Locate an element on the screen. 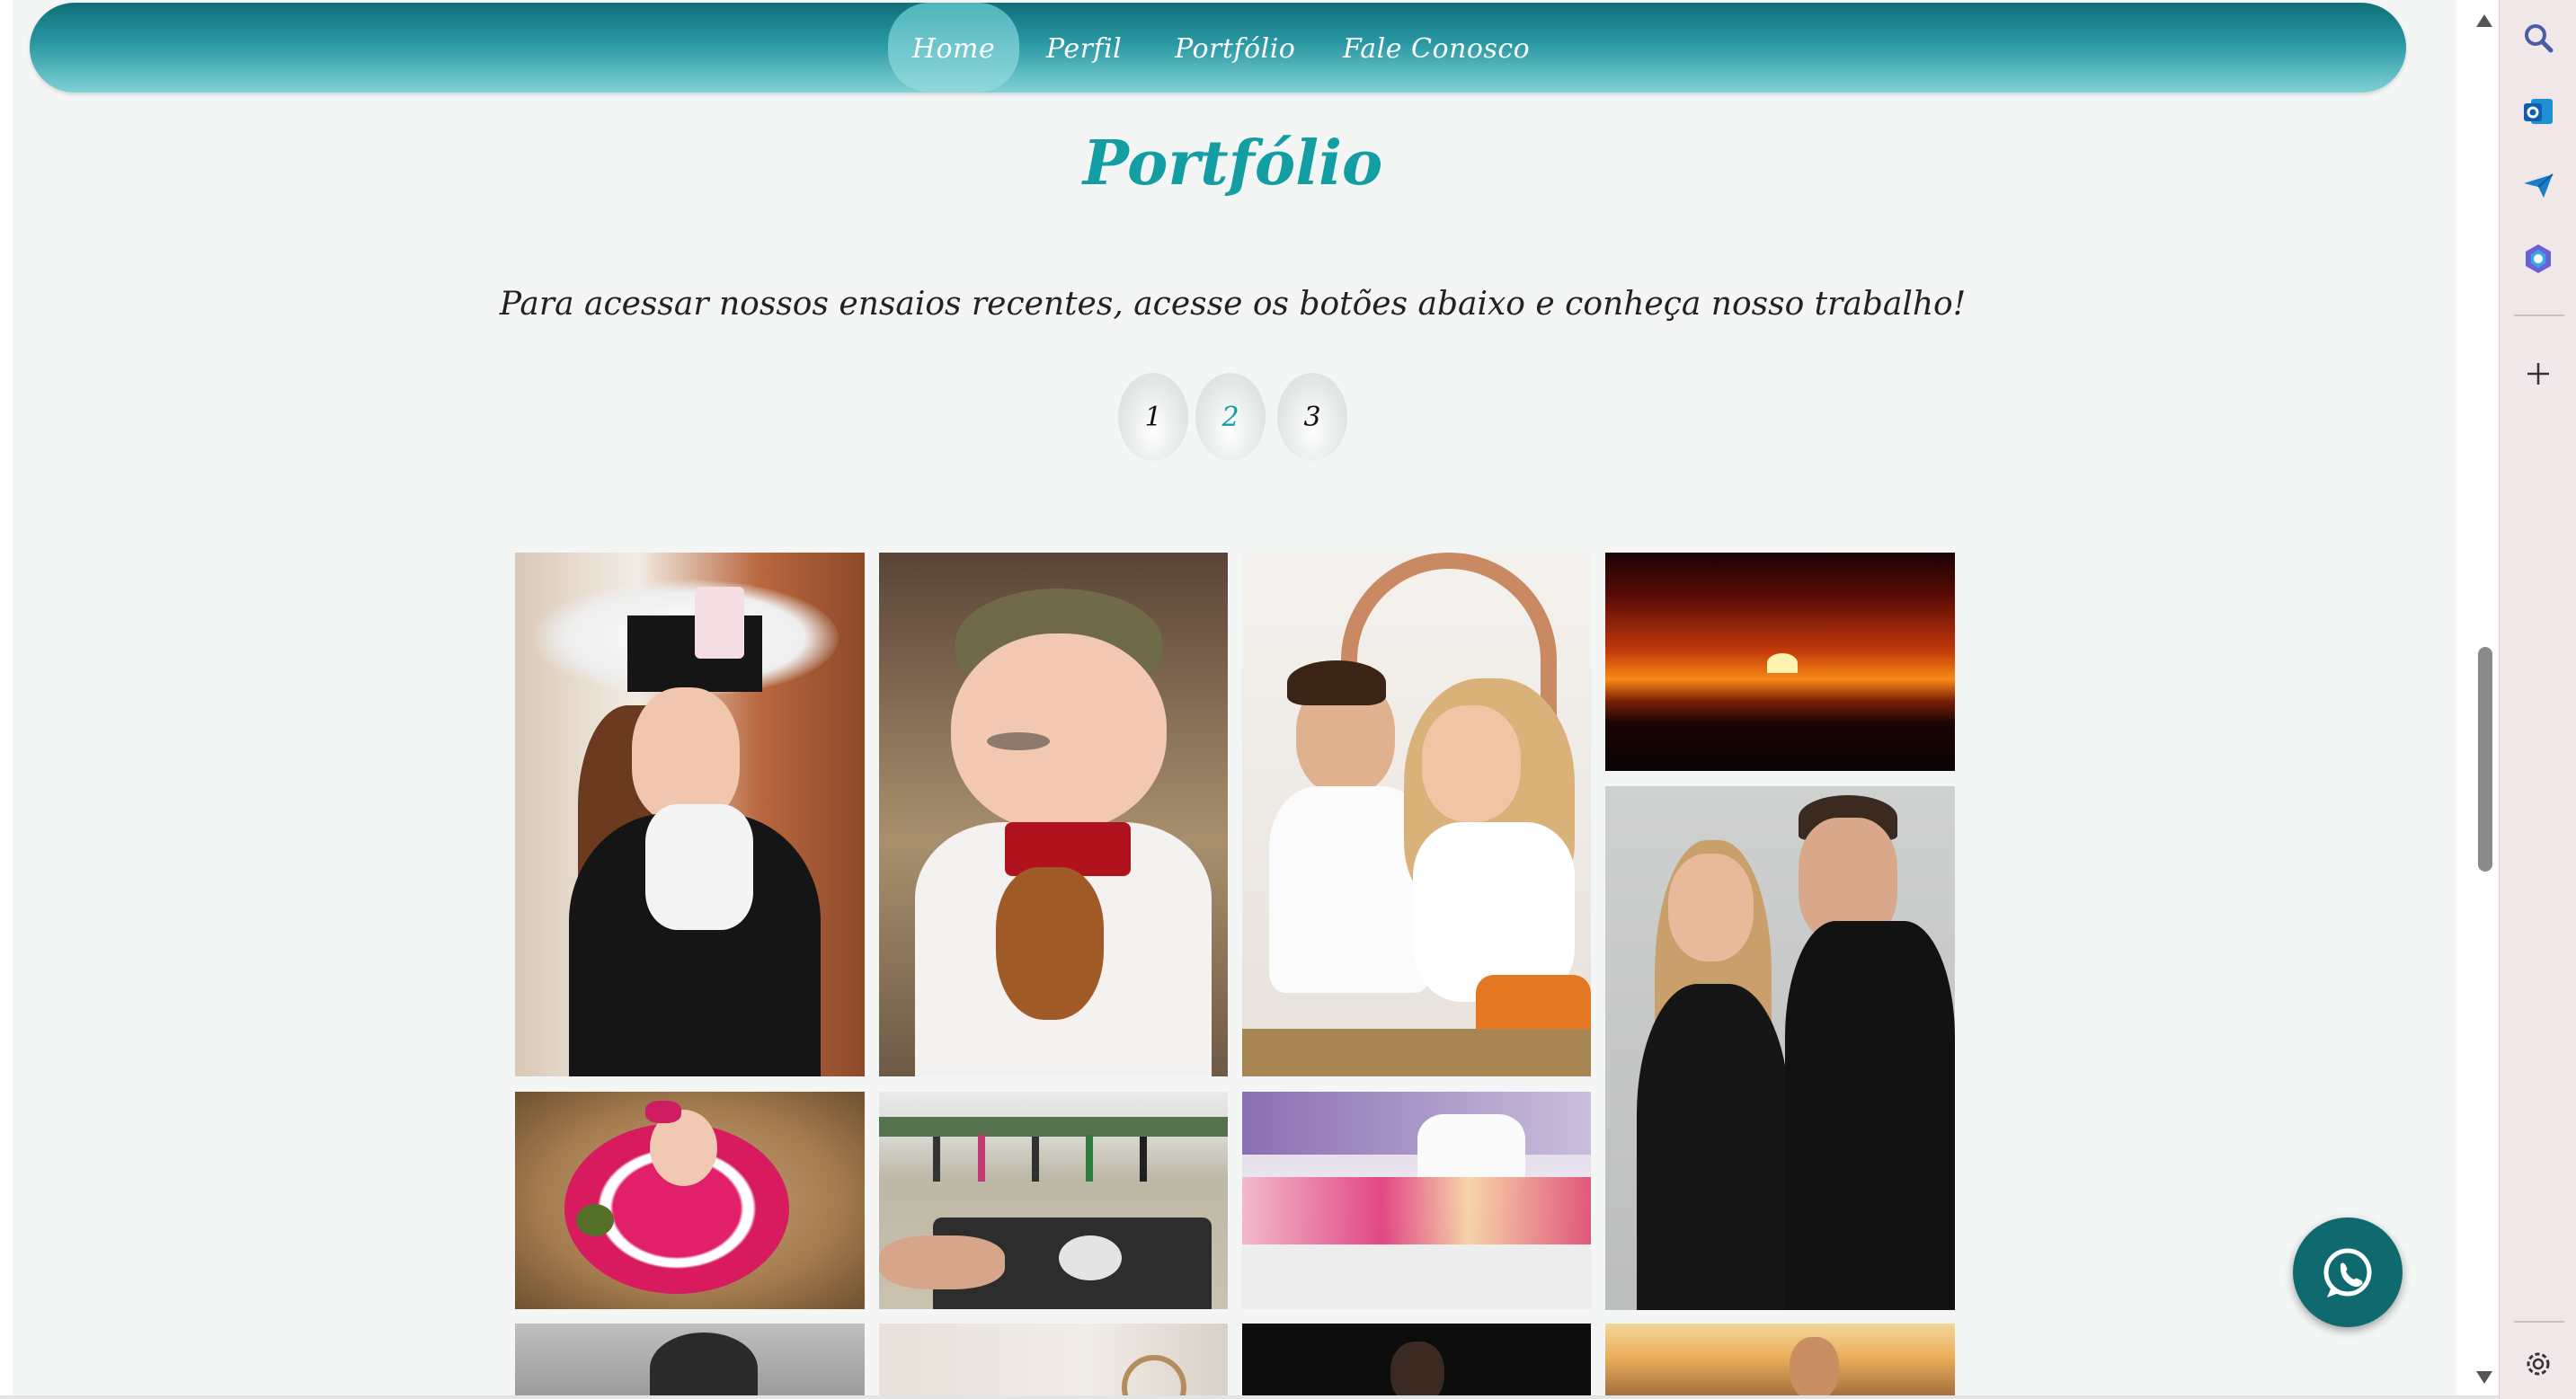 Image resolution: width=2576 pixels, height=1399 pixels. photo-baby-chimarrao is located at coordinates (1053, 814).